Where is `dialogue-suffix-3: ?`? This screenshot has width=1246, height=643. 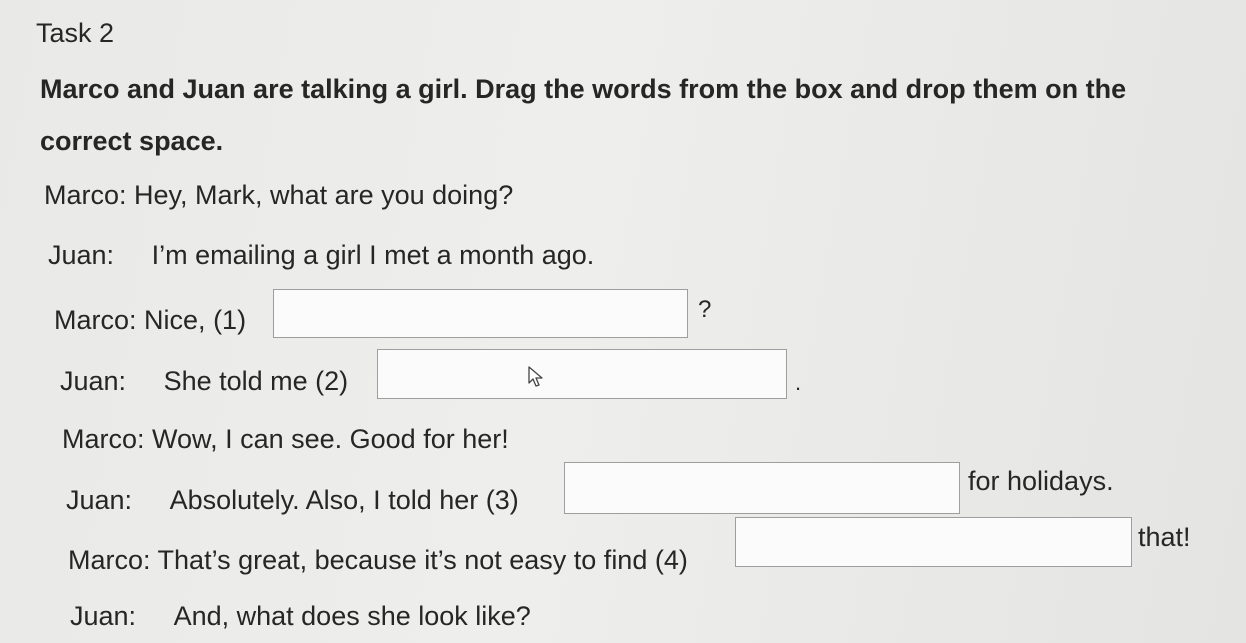 dialogue-suffix-3: ? is located at coordinates (705, 309).